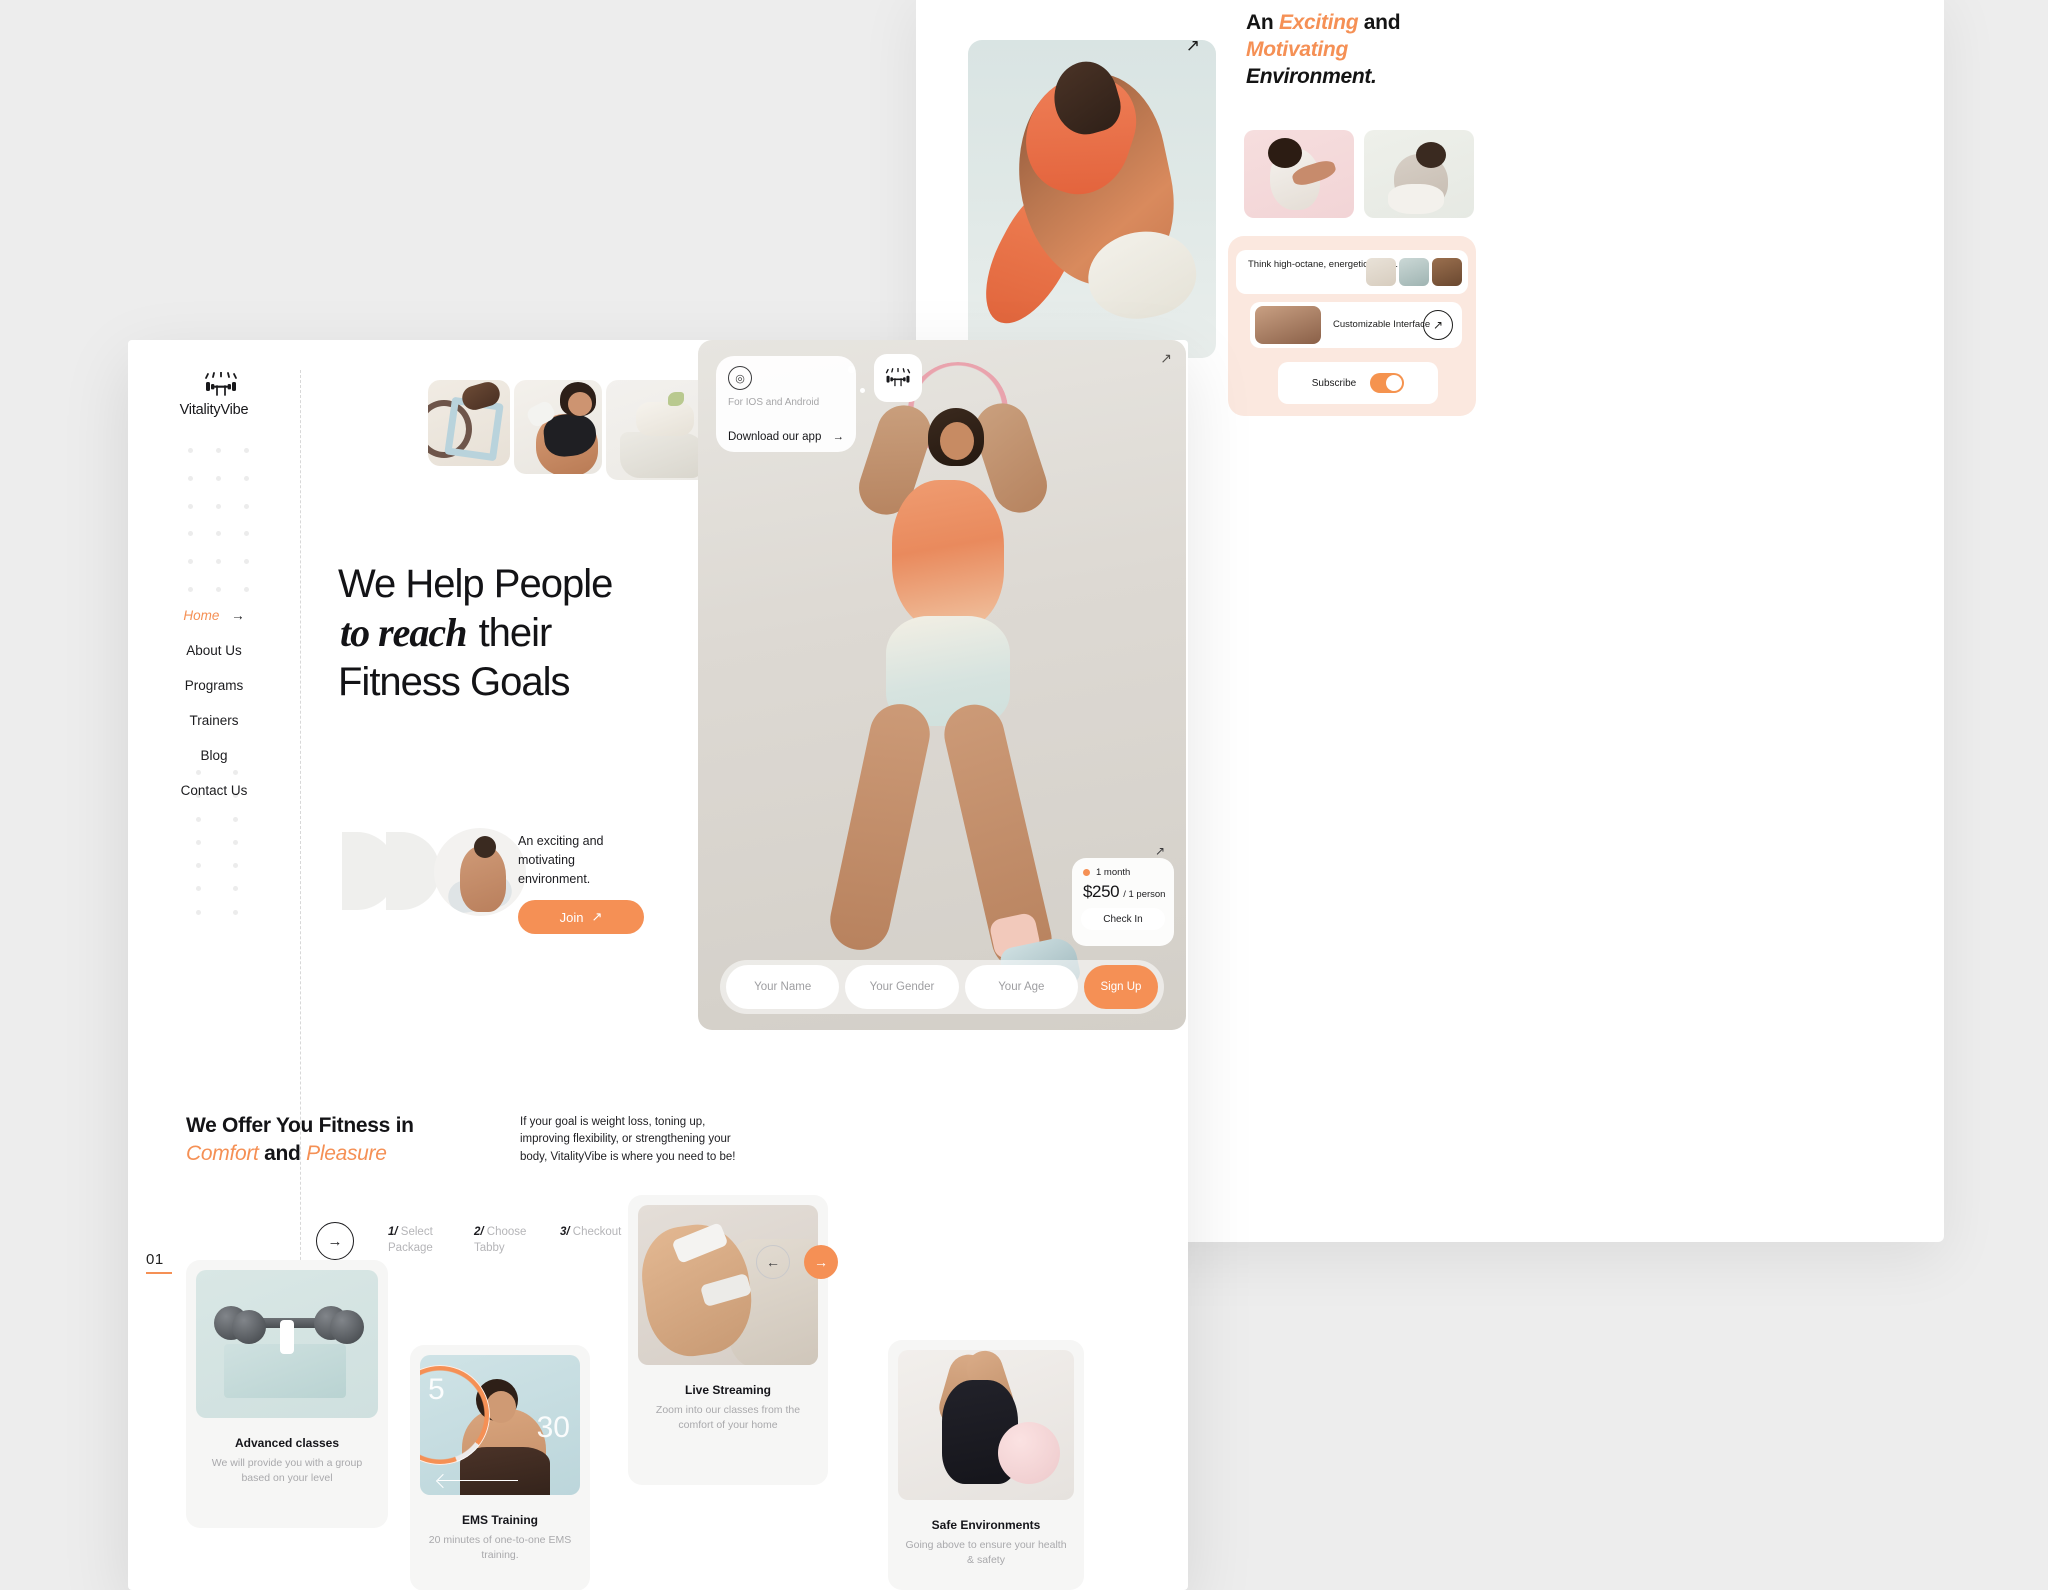  I want to click on hero-model-photo, so click(949, 695).